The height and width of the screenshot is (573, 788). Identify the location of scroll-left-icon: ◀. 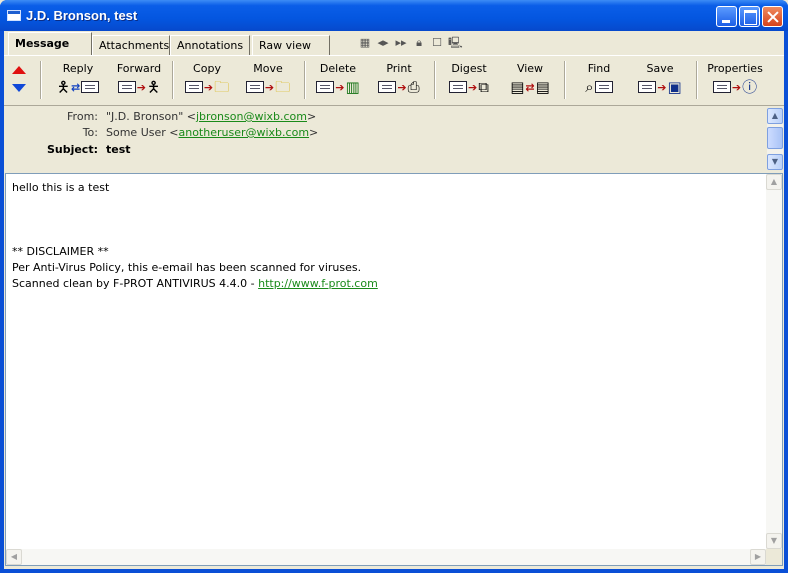
(14, 557).